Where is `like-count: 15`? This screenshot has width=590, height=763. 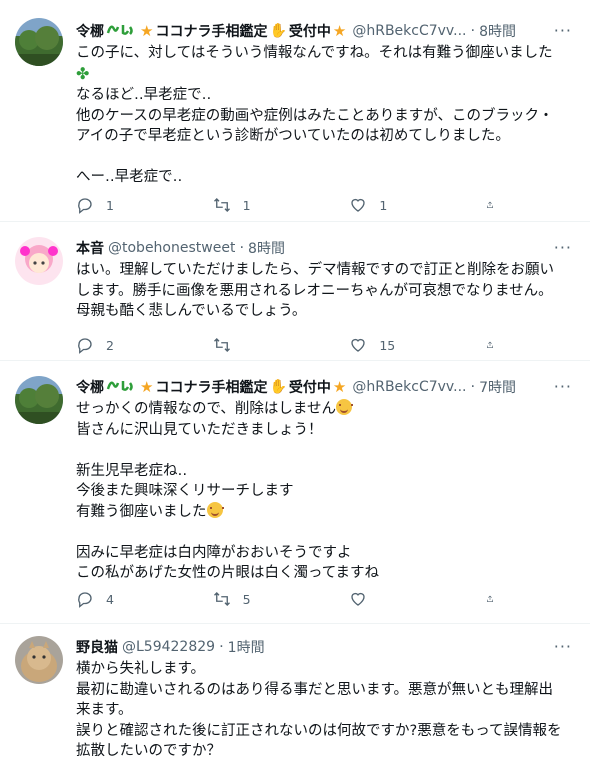
like-count: 15 is located at coordinates (387, 345).